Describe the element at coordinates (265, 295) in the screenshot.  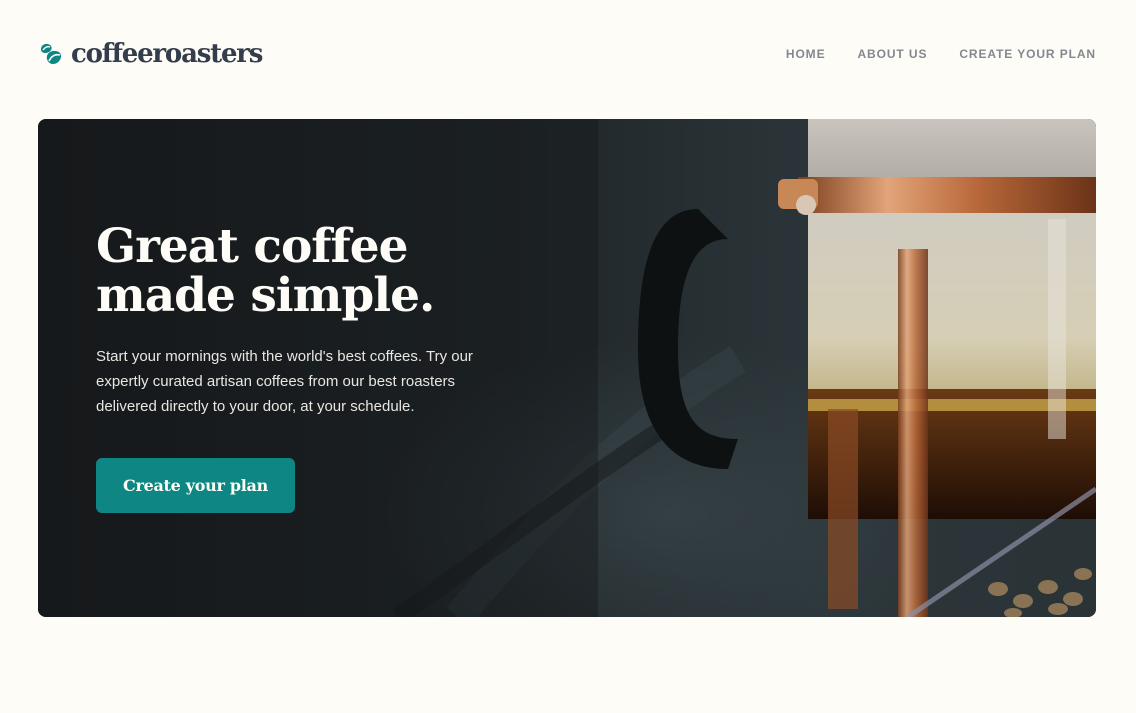
I see `hero-title-line2: made simple.` at that location.